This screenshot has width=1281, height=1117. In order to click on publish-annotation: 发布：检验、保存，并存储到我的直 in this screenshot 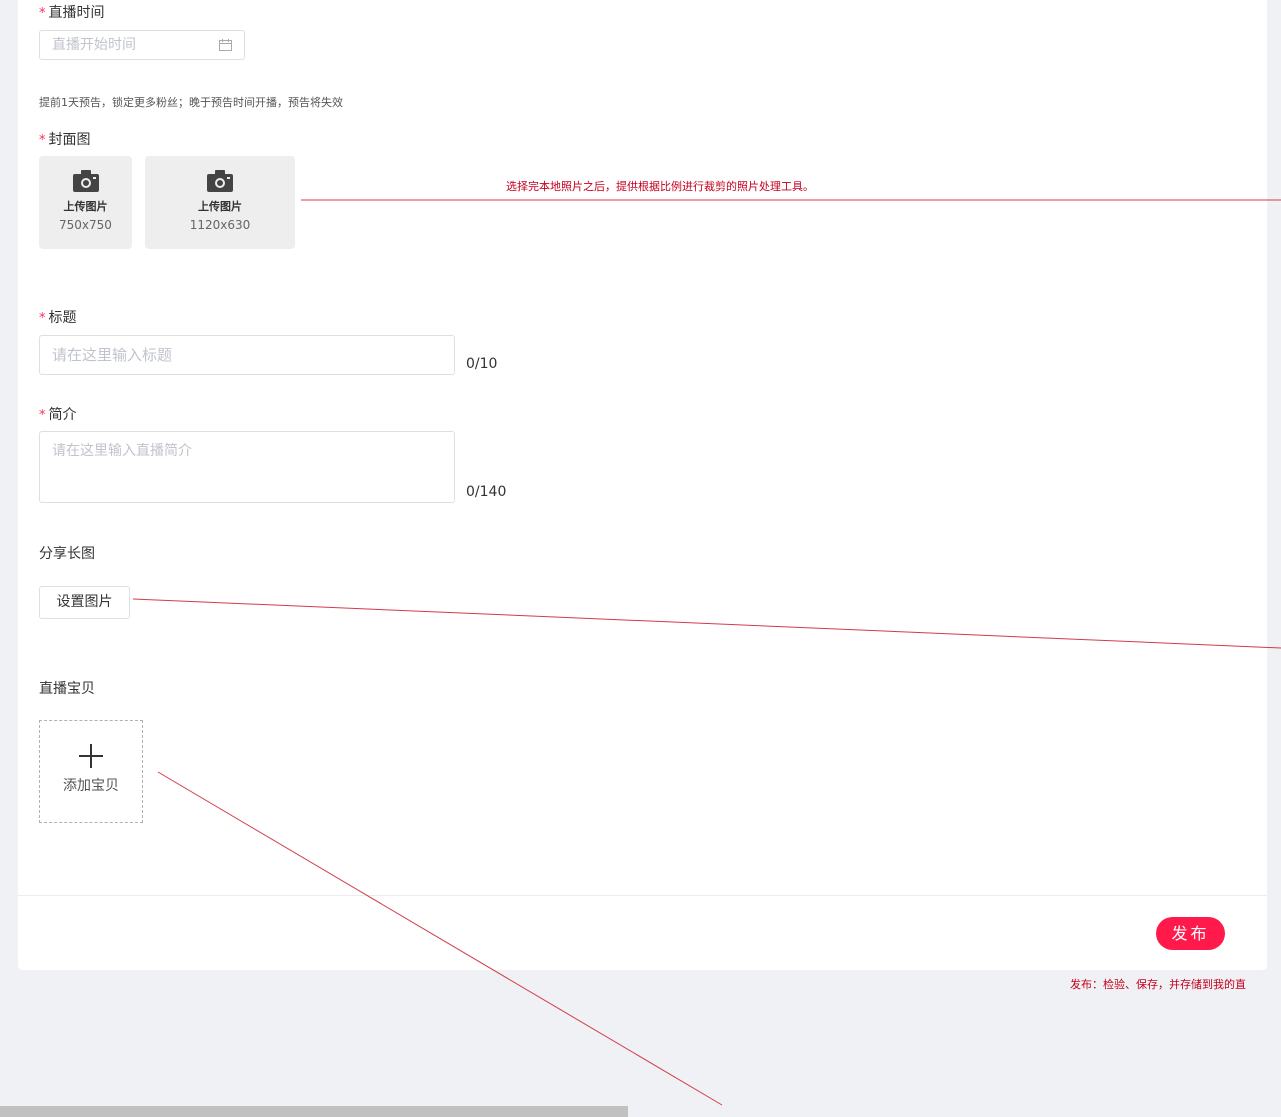, I will do `click(1158, 984)`.